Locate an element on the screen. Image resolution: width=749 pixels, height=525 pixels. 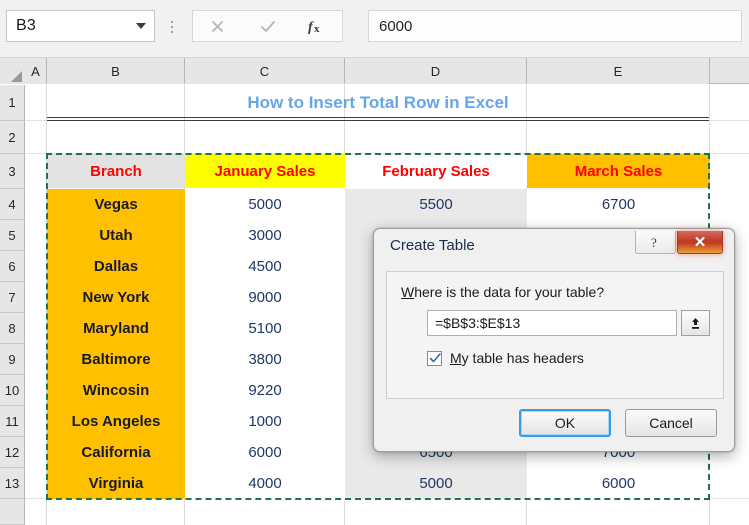
range-input: =$B$3:$E$13 is located at coordinates (552, 323).